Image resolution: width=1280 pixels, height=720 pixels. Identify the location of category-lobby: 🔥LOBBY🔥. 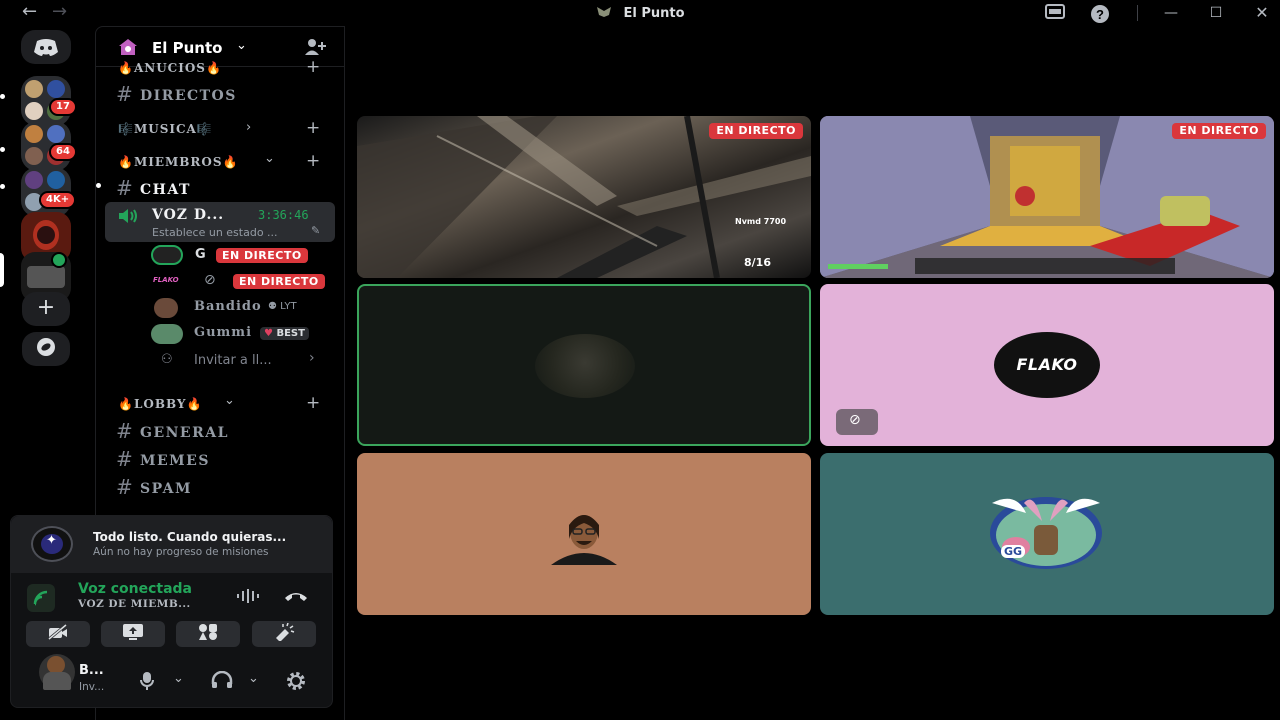
(160, 404).